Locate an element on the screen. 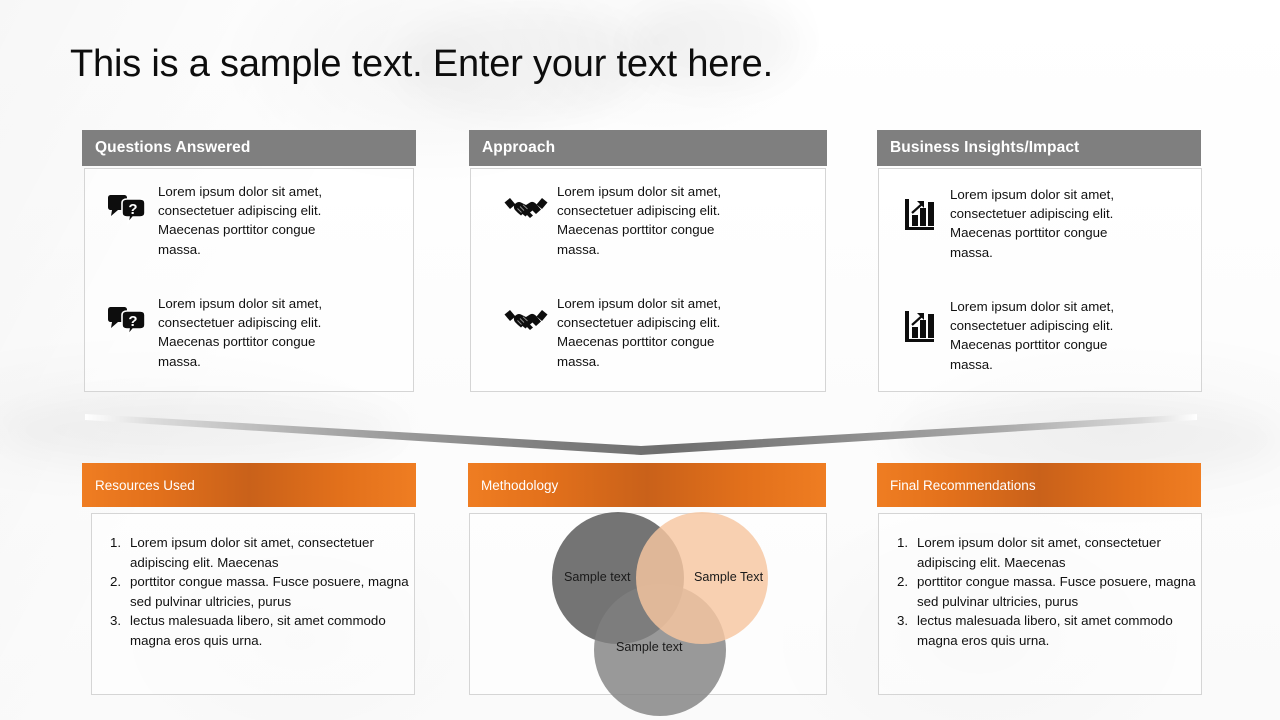 Image resolution: width=1280 pixels, height=720 pixels. venn-label-left: Sample text is located at coordinates (597, 577).